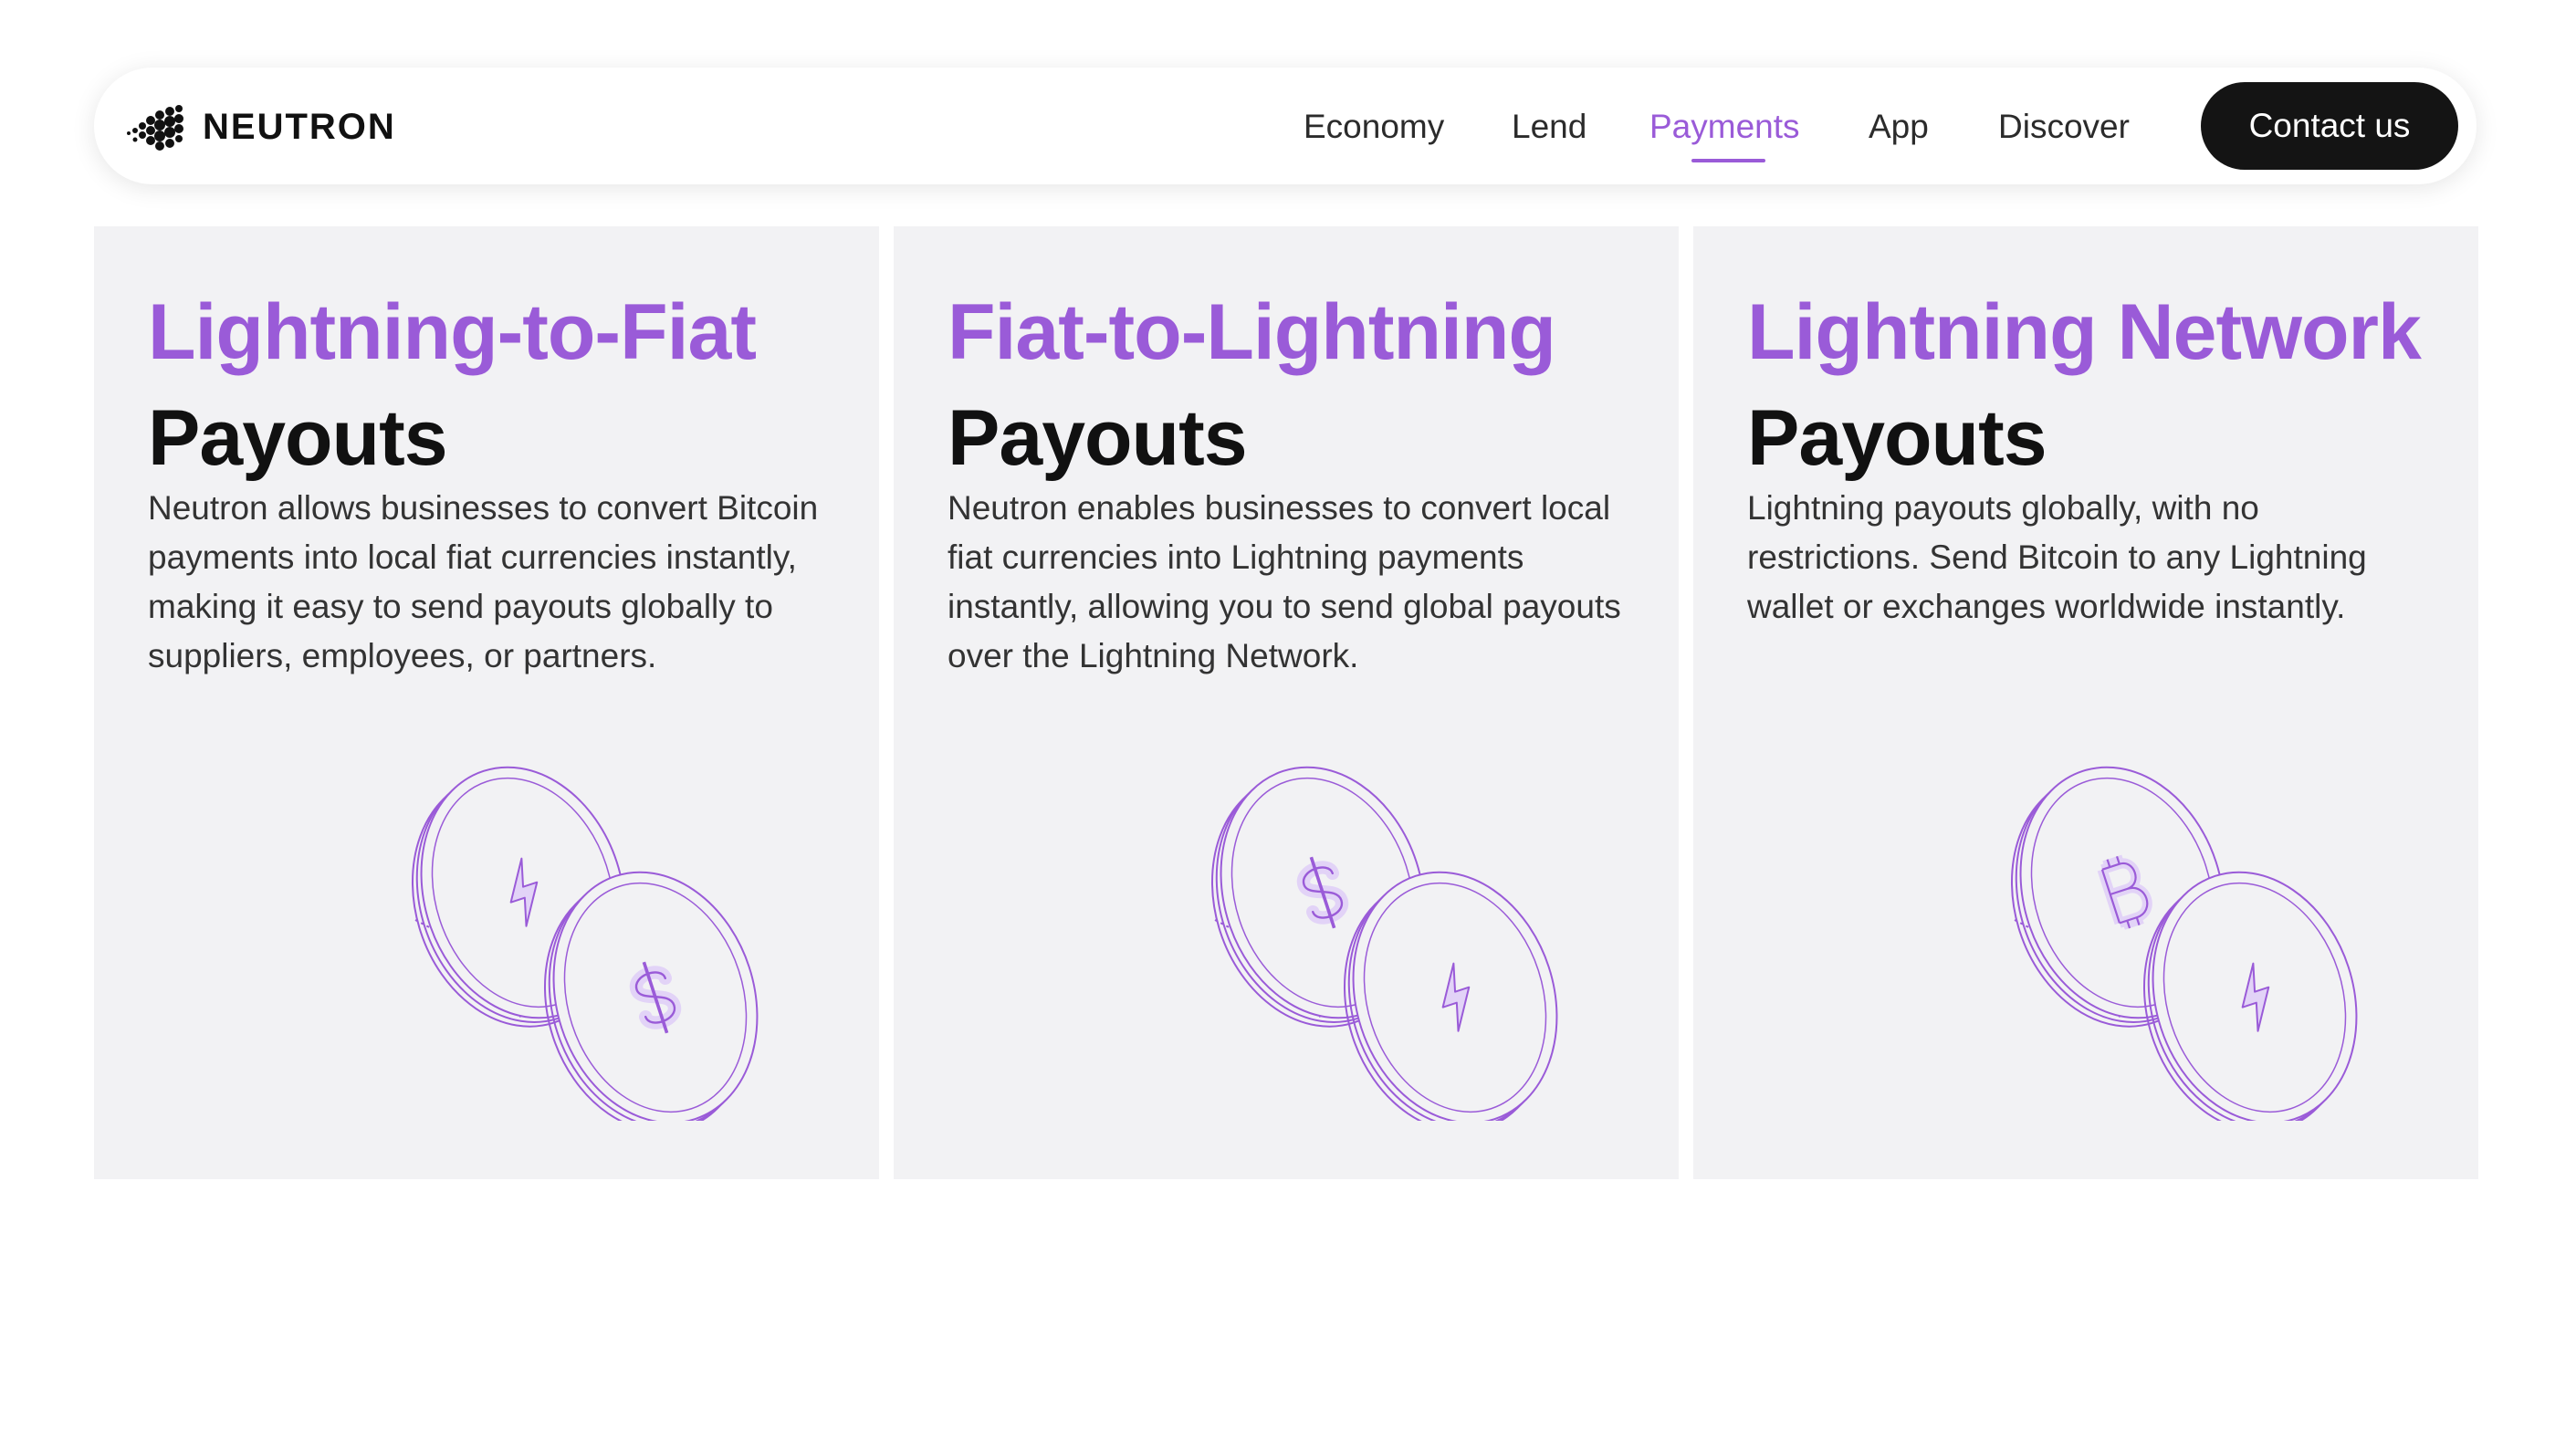 The image size is (2576, 1442). Describe the element at coordinates (452, 332) in the screenshot. I see `card-title-accent: Lightning-to-Fiat` at that location.